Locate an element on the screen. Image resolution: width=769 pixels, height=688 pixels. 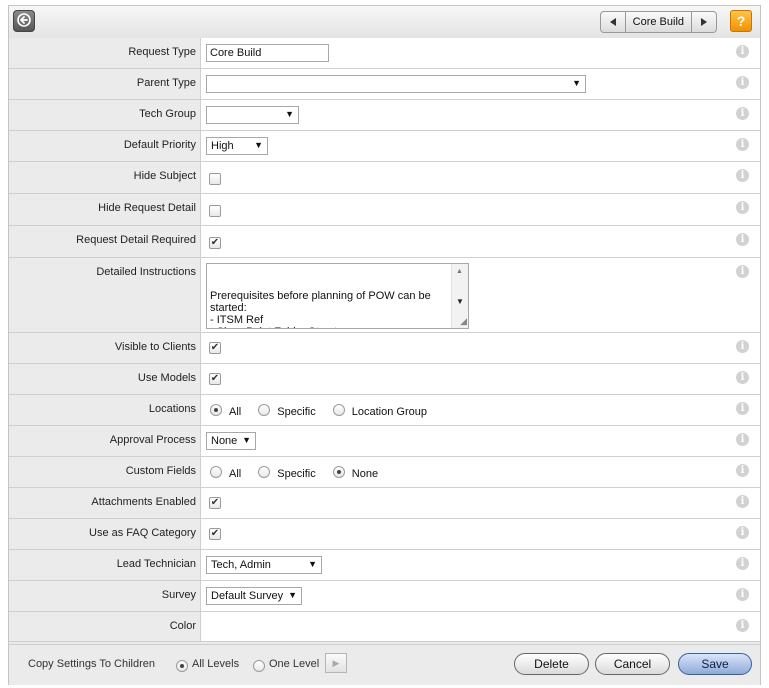
attachments-enabled-checkbox: ✔ is located at coordinates (215, 503).